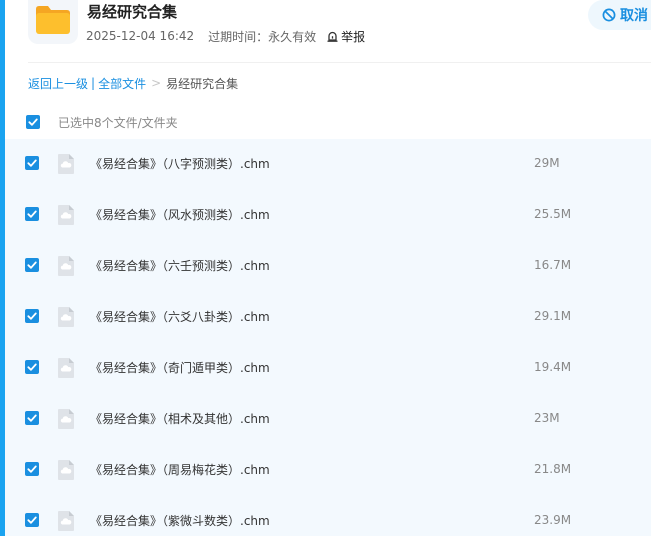 The image size is (651, 547). I want to click on share-date: 2025-12-04 16:42, so click(140, 36).